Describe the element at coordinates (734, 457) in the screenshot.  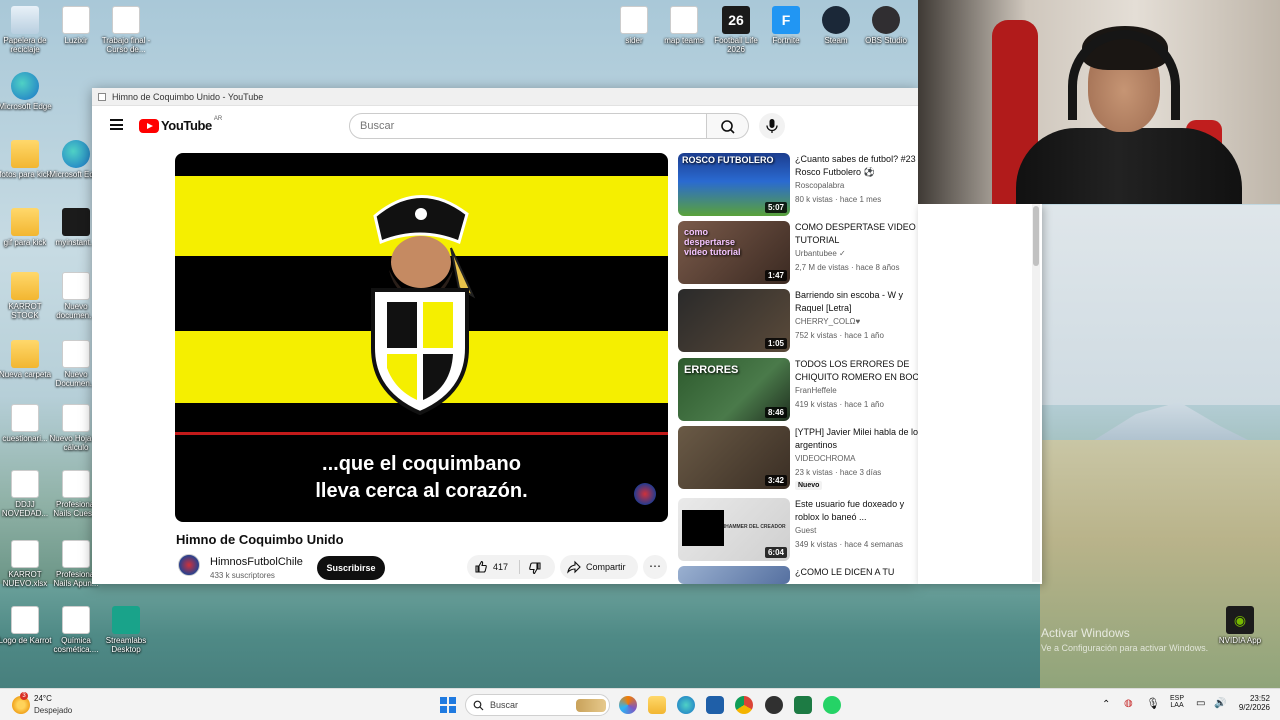
I see `recommendation-thumbnail: 3:42` at that location.